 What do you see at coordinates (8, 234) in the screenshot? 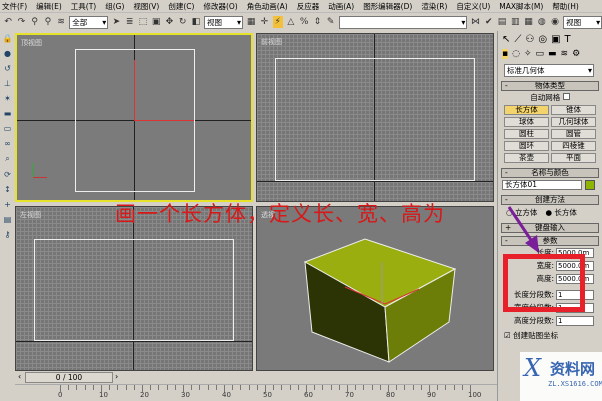
I see `key-icon: ⚷` at bounding box center [8, 234].